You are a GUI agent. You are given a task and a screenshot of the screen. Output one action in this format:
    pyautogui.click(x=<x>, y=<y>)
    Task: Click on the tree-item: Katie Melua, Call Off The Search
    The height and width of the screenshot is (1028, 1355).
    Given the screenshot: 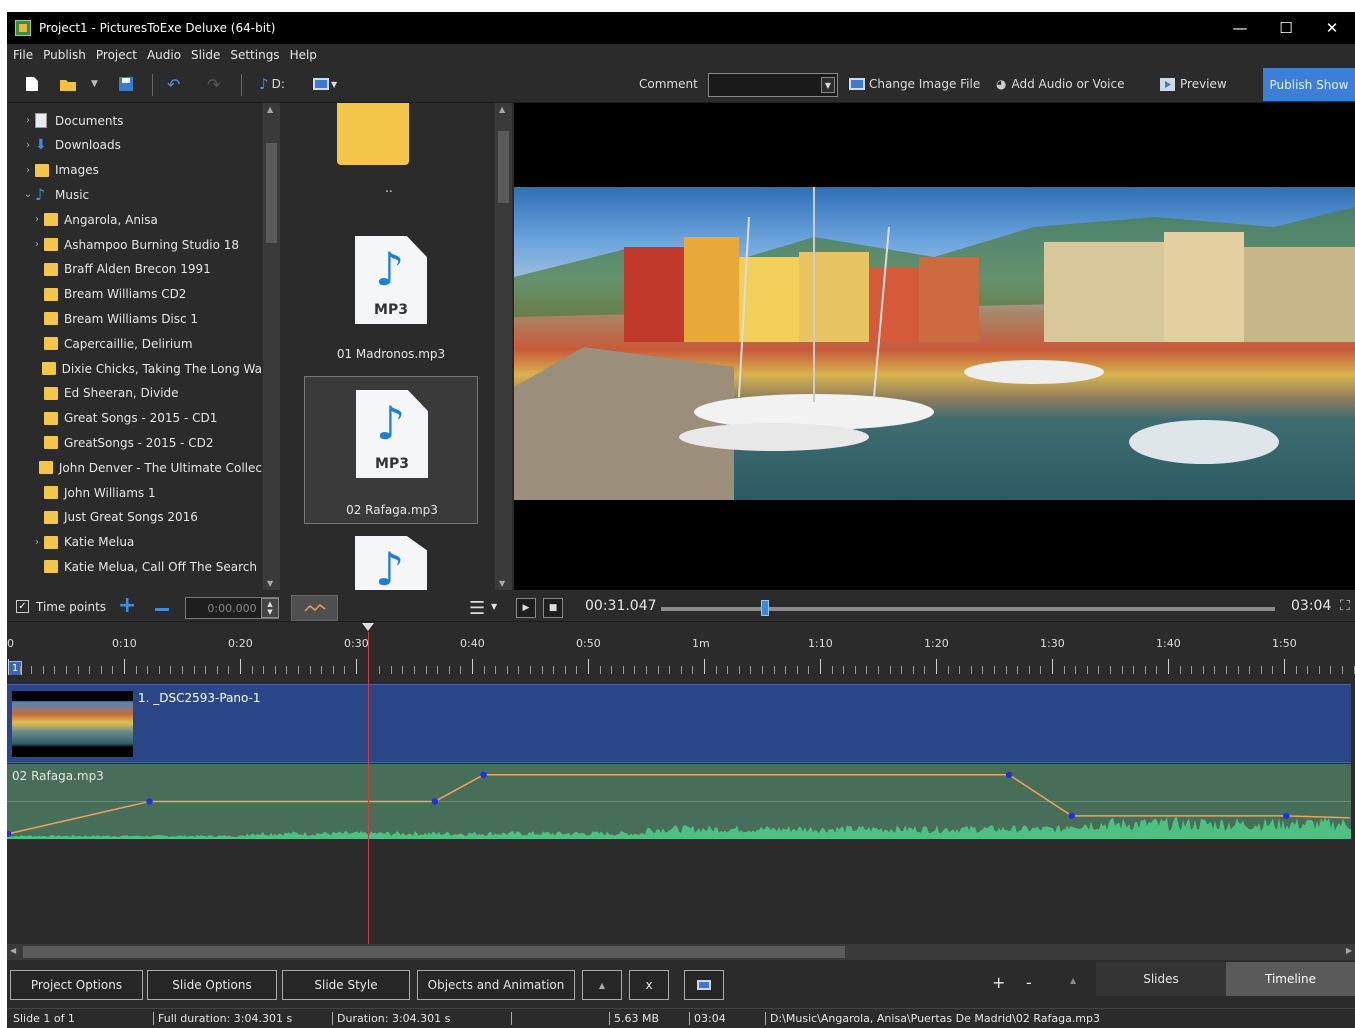 What is the action you would take?
    pyautogui.click(x=134, y=566)
    